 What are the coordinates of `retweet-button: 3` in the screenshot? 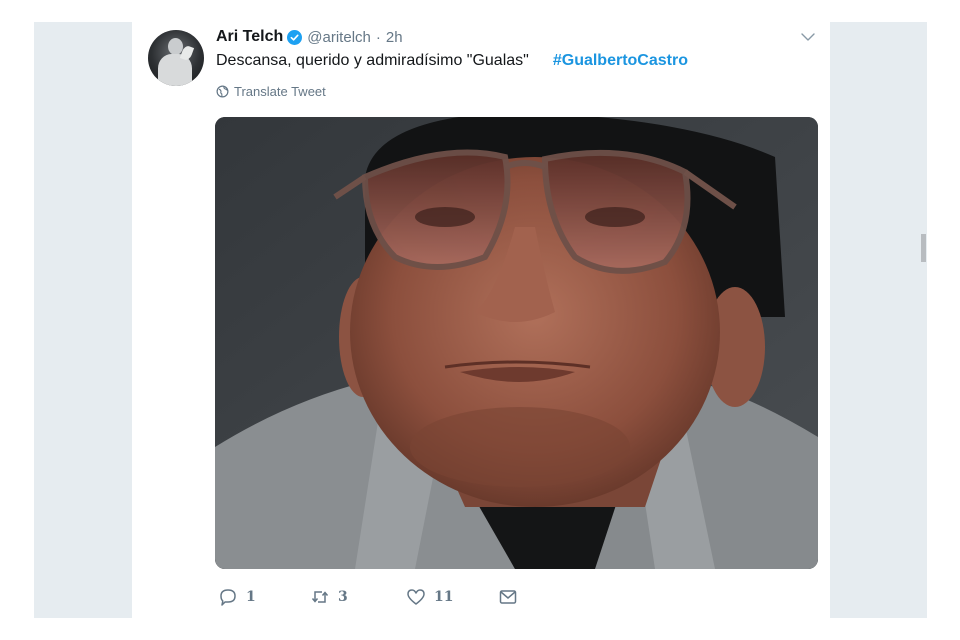 It's located at (358, 597).